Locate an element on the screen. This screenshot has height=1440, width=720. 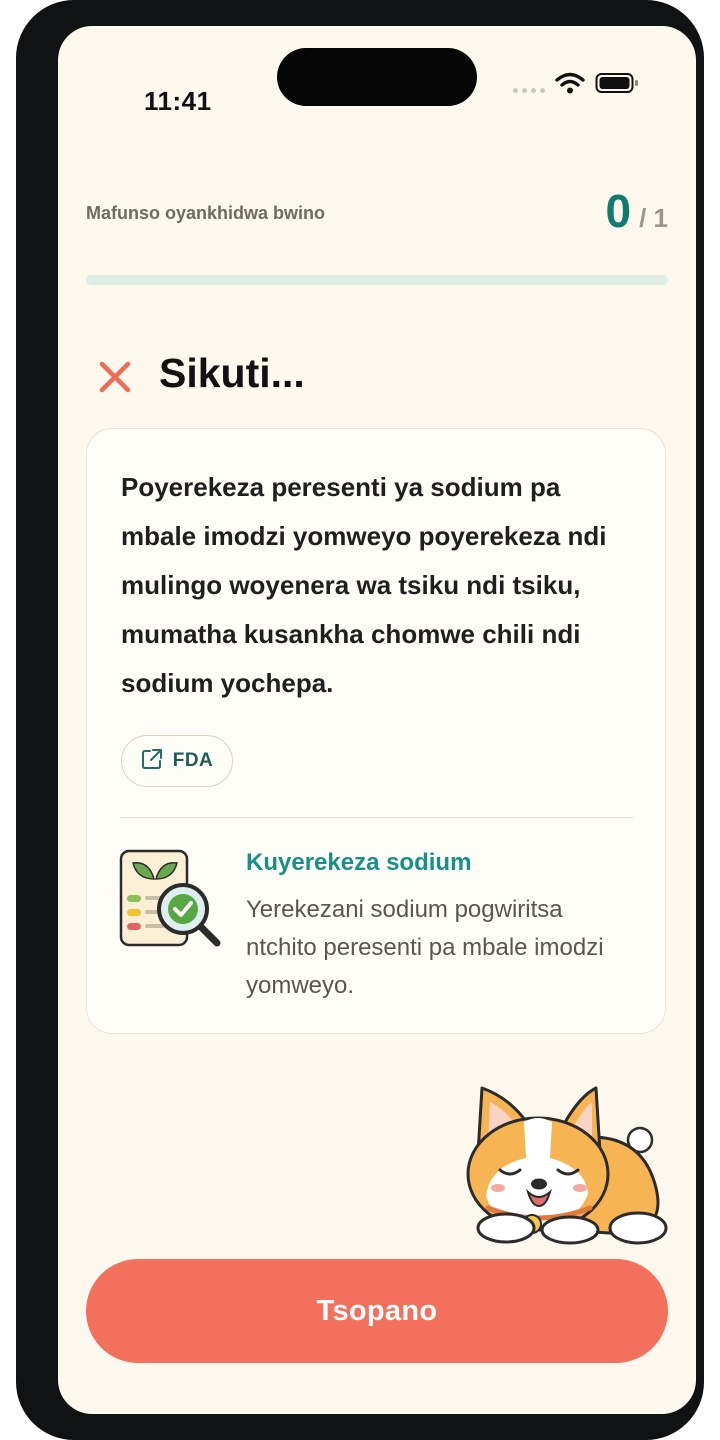
dynamic-island is located at coordinates (377, 77).